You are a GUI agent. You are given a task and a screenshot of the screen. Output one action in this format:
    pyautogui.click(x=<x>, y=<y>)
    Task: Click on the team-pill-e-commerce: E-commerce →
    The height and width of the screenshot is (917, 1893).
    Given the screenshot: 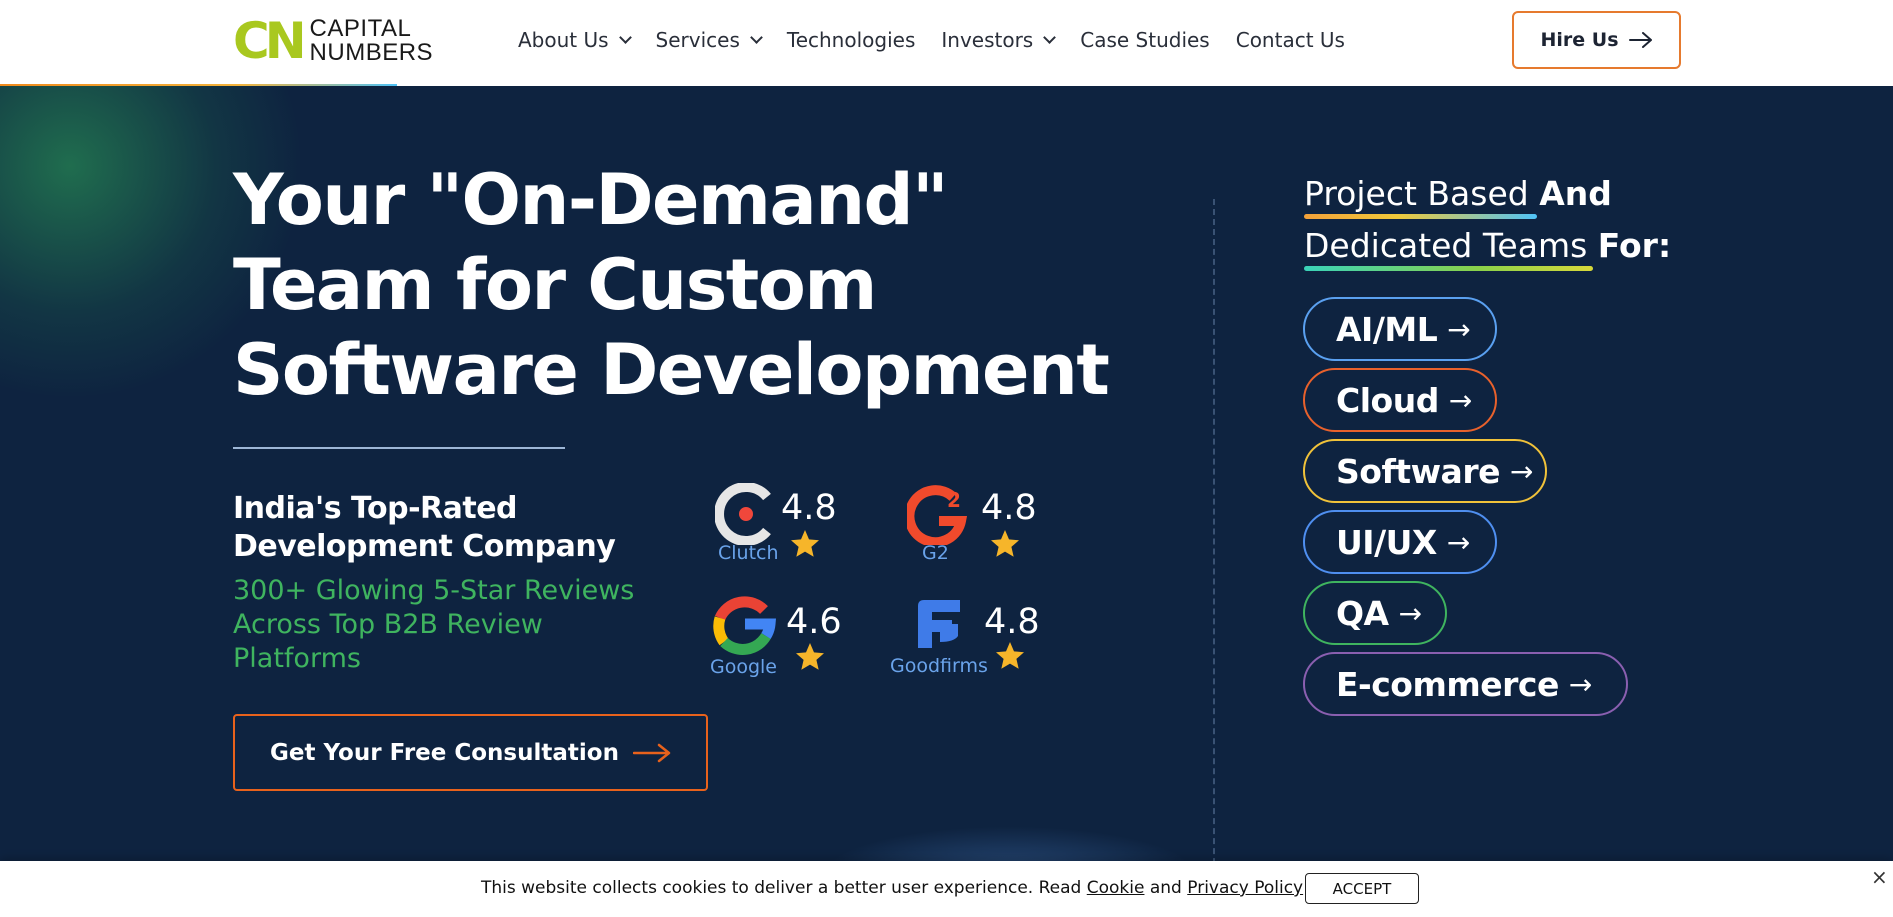 What is the action you would take?
    pyautogui.click(x=1465, y=684)
    